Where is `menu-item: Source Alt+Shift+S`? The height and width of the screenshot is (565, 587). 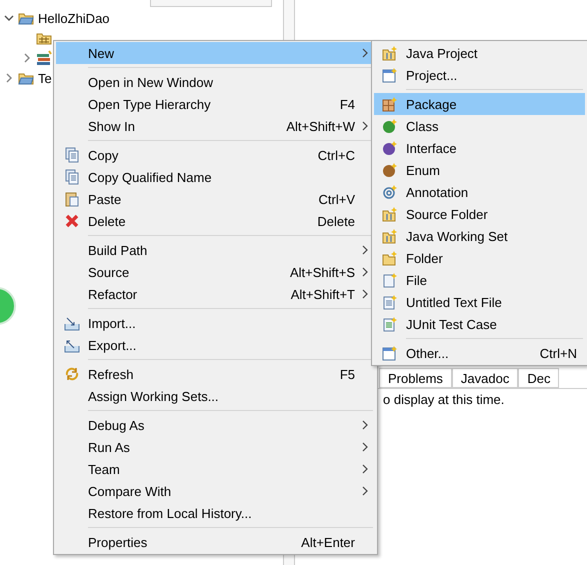
menu-item: Source Alt+Shift+S is located at coordinates (215, 272).